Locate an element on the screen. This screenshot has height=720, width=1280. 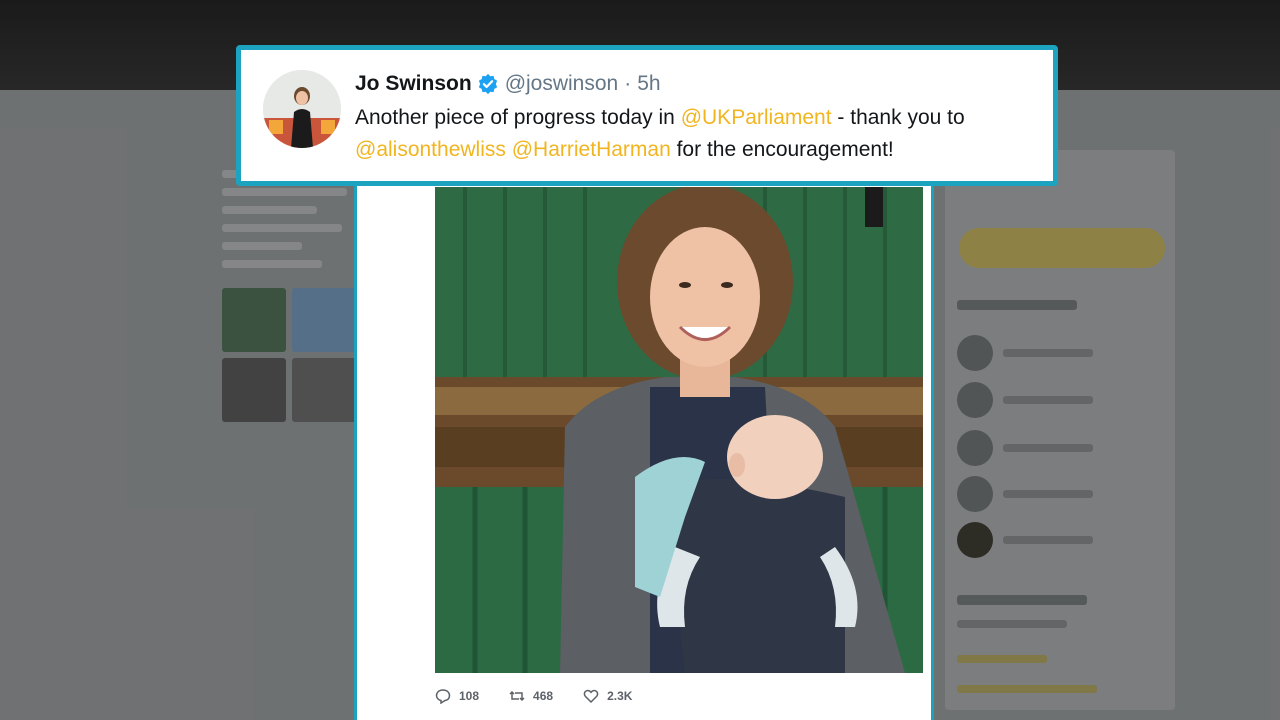
verified-badge-icon is located at coordinates (487, 84).